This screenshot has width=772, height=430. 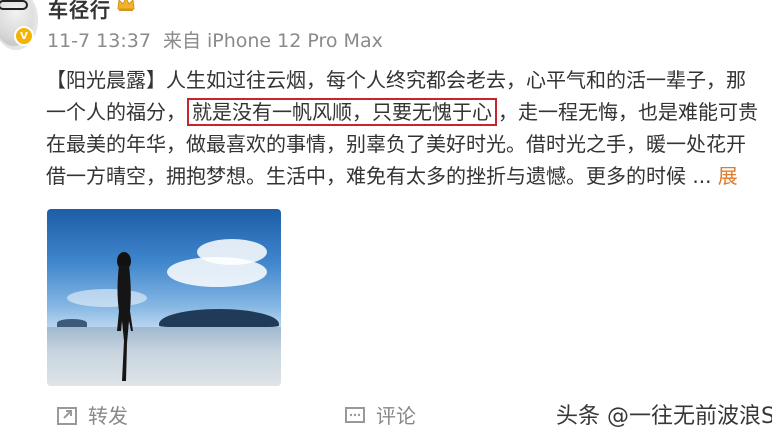 What do you see at coordinates (19, 25) in the screenshot?
I see `avatar: V` at bounding box center [19, 25].